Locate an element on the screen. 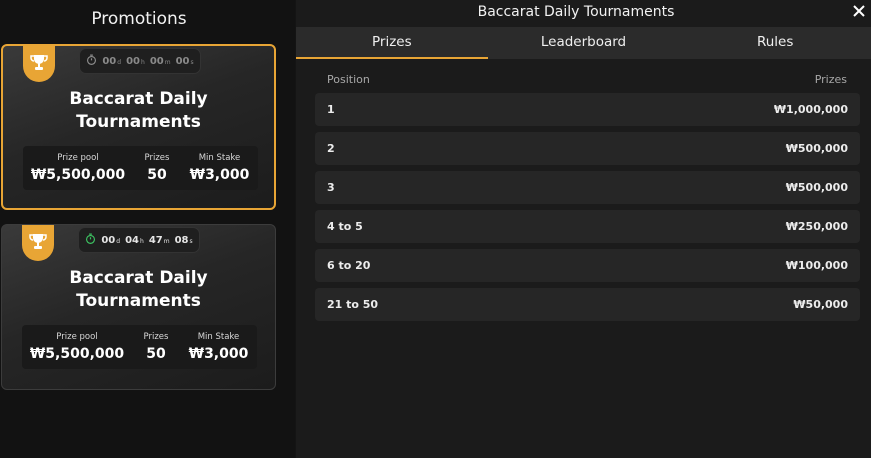 The height and width of the screenshot is (458, 871). timer-hours: 00h is located at coordinates (135, 61).